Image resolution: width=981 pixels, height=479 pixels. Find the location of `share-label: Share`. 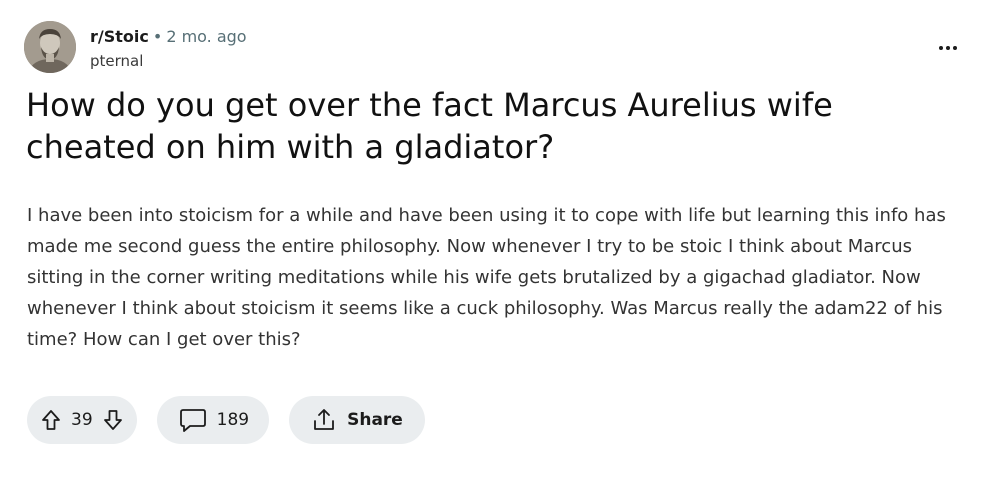

share-label: Share is located at coordinates (375, 420).